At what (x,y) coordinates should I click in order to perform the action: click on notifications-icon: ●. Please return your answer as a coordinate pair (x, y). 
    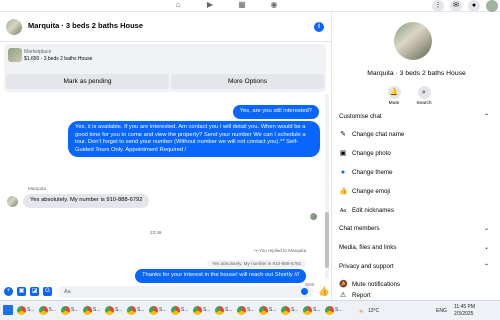
    Looking at the image, I should click on (474, 6).